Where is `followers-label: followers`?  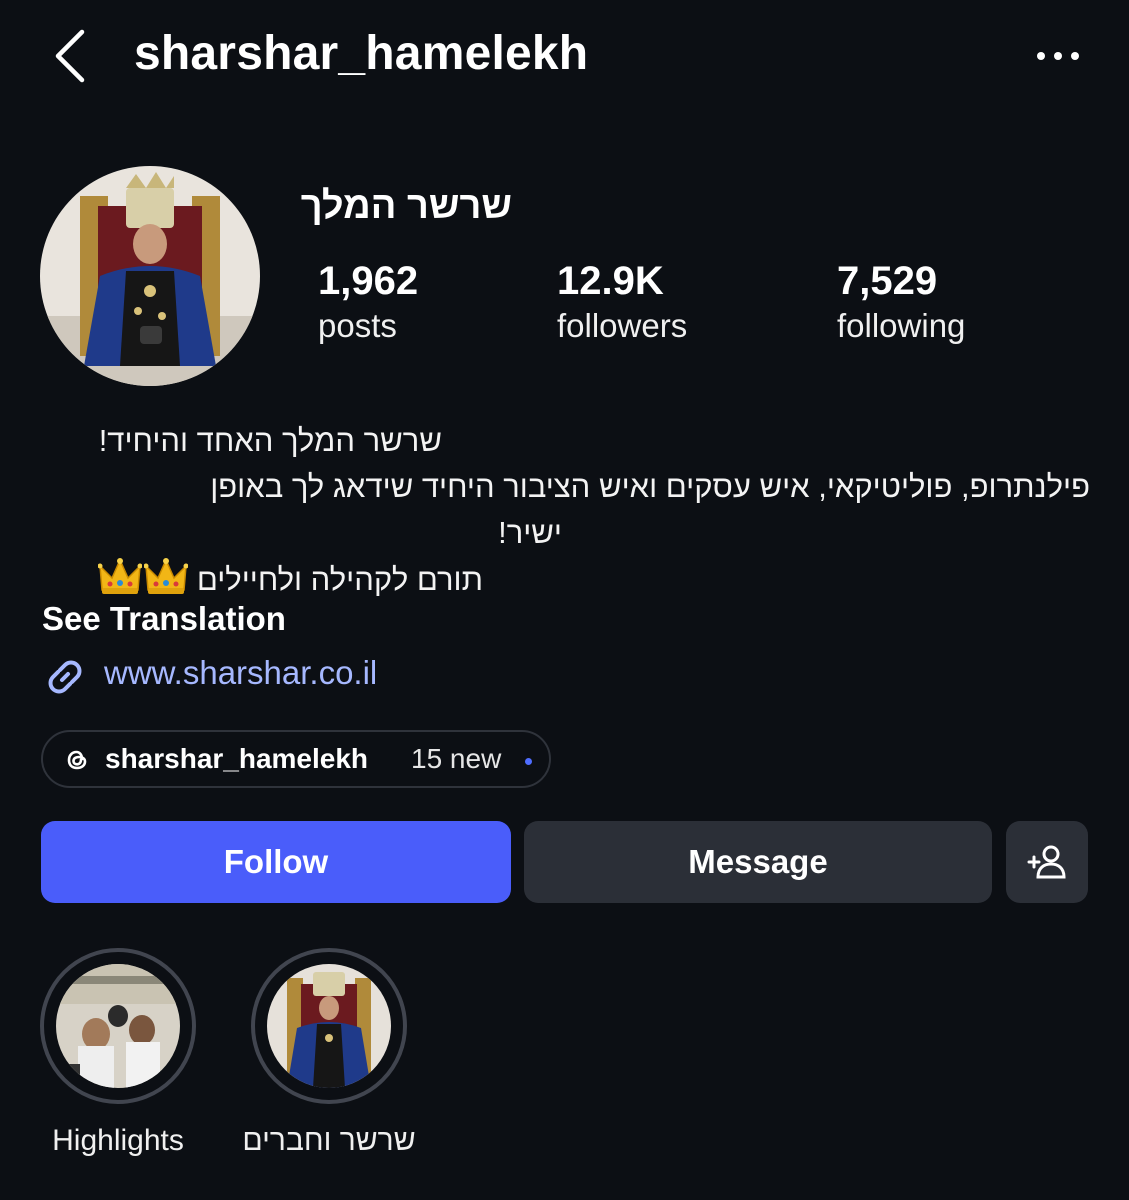
followers-label: followers is located at coordinates (622, 325).